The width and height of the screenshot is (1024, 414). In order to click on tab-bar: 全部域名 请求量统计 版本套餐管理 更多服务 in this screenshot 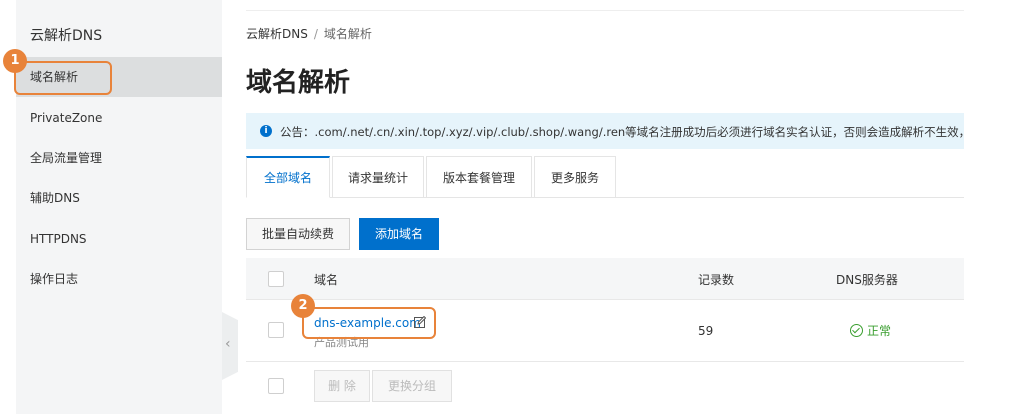, I will do `click(605, 177)`.